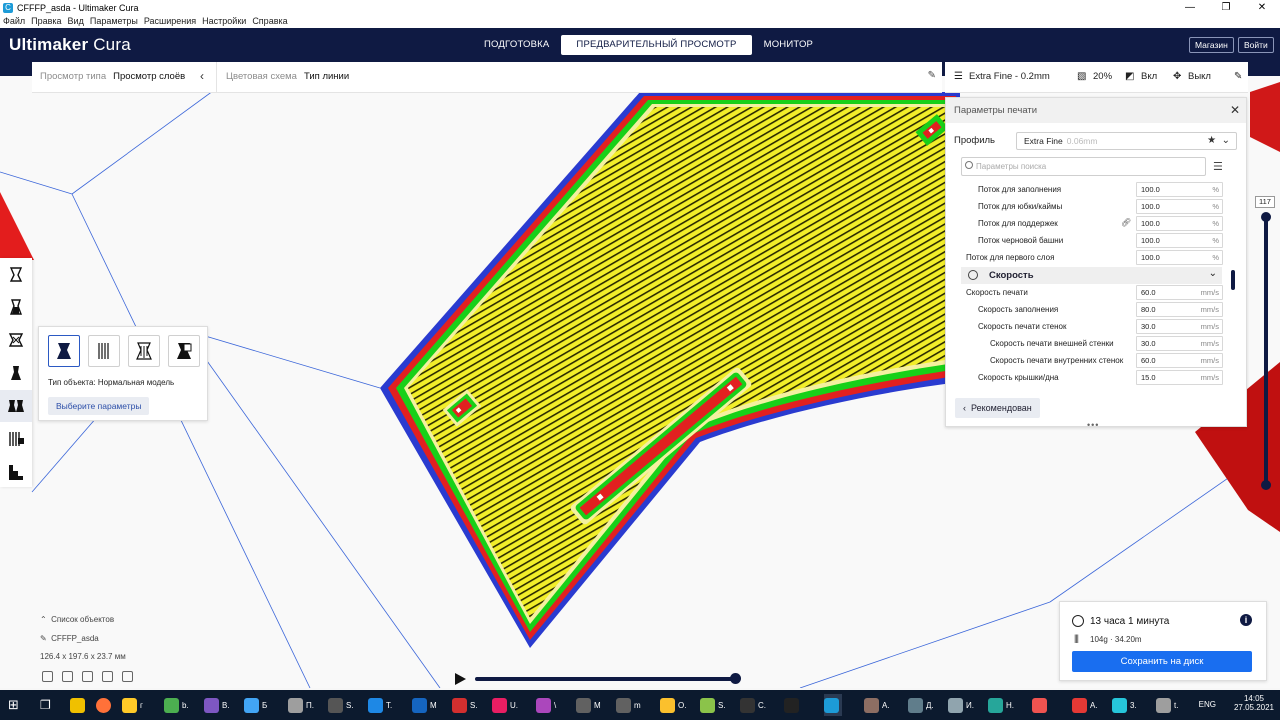 The height and width of the screenshot is (720, 1280). What do you see at coordinates (1235, 110) in the screenshot?
I see `close-icon: ✕` at bounding box center [1235, 110].